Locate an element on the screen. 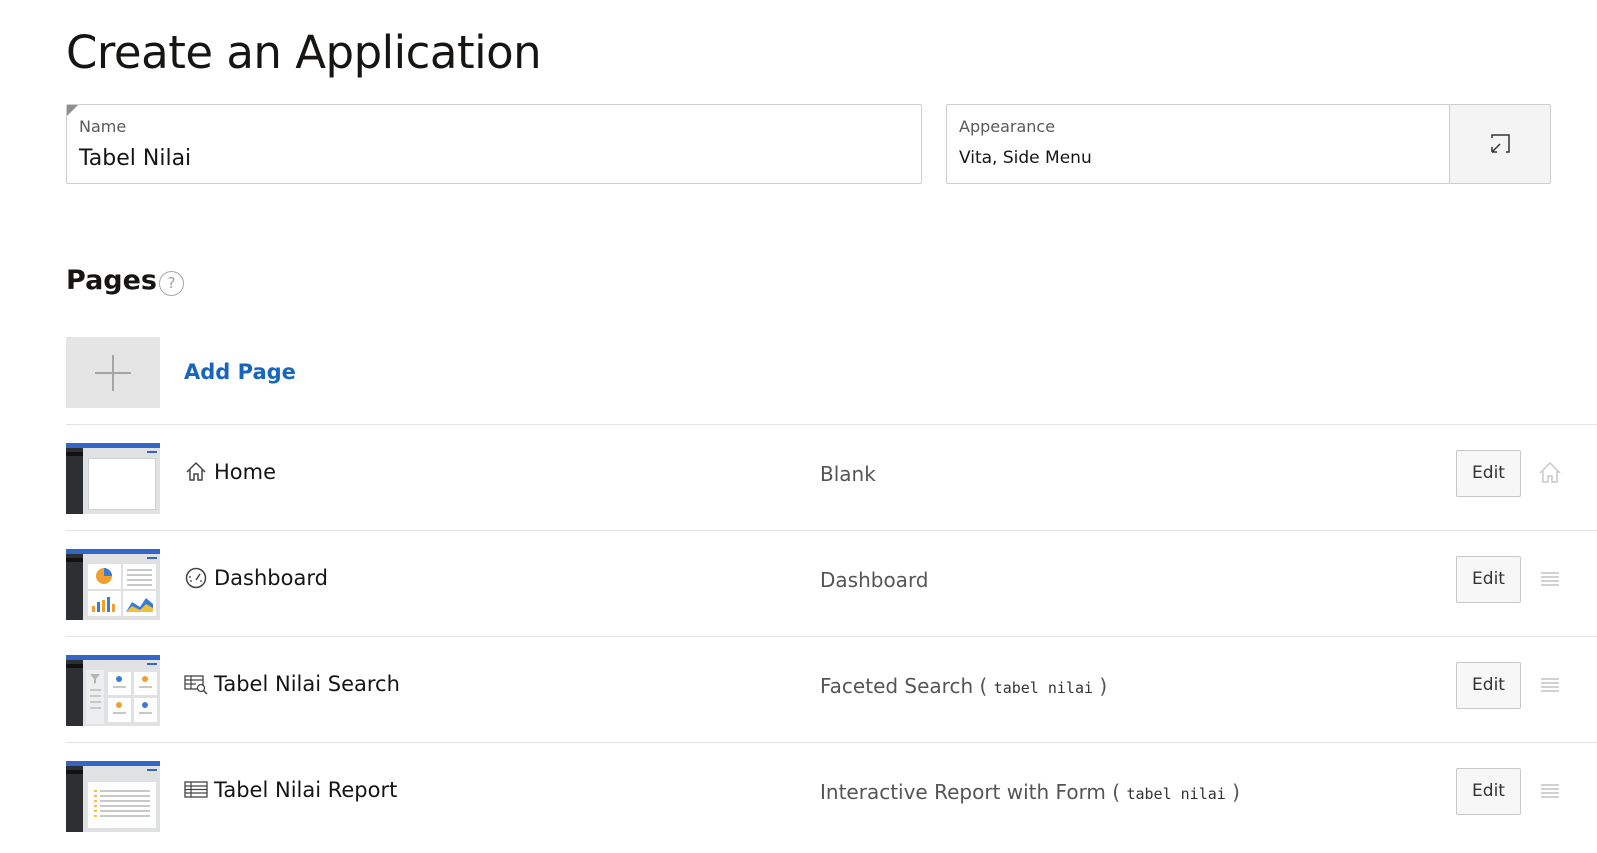  page-name: Tabel Nilai Report is located at coordinates (290, 790).